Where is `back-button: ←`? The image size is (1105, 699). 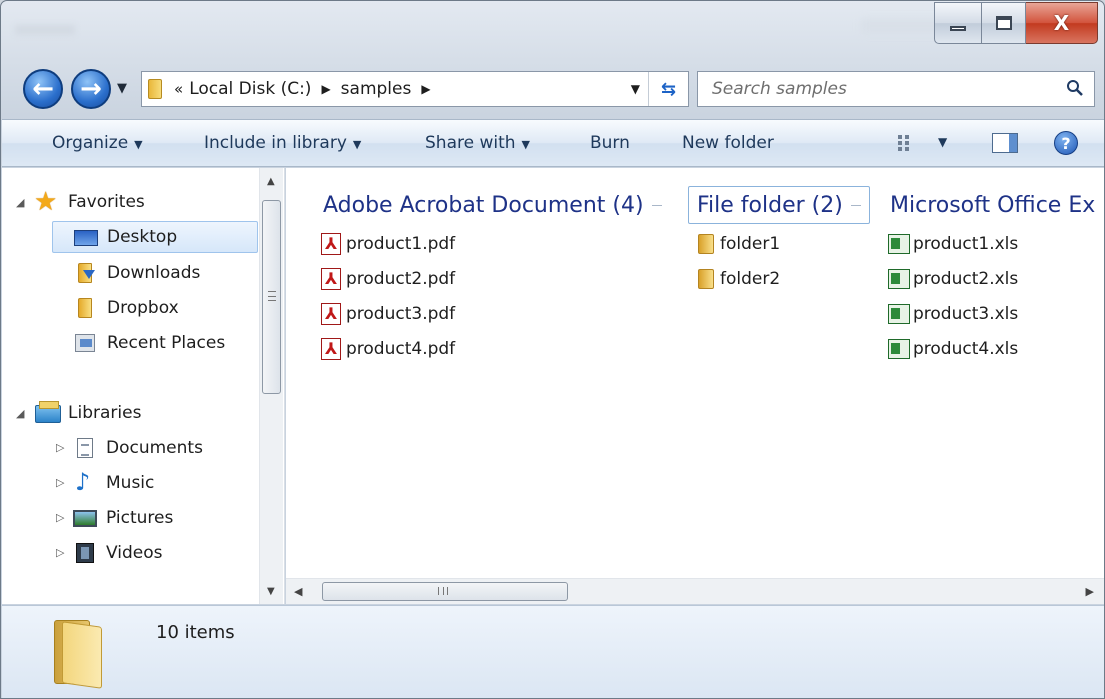
back-button: ← is located at coordinates (43, 89).